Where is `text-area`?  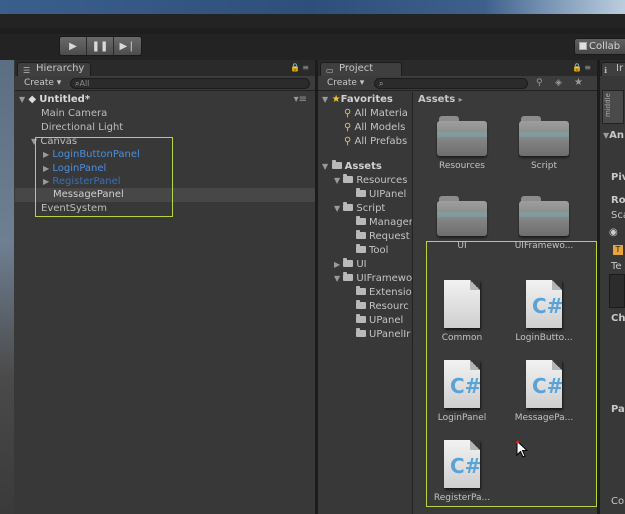 text-area is located at coordinates (617, 291).